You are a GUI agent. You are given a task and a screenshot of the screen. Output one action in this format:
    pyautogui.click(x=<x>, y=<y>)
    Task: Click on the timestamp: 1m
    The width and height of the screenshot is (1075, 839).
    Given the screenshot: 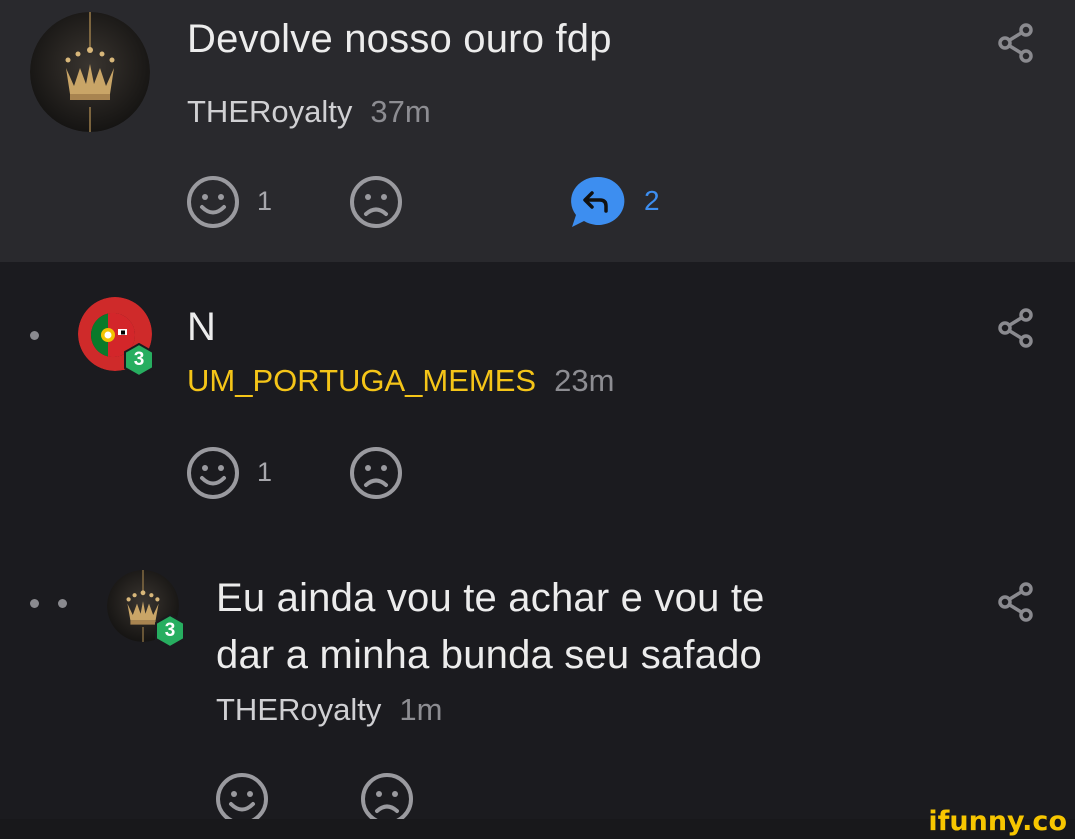 What is the action you would take?
    pyautogui.click(x=421, y=709)
    